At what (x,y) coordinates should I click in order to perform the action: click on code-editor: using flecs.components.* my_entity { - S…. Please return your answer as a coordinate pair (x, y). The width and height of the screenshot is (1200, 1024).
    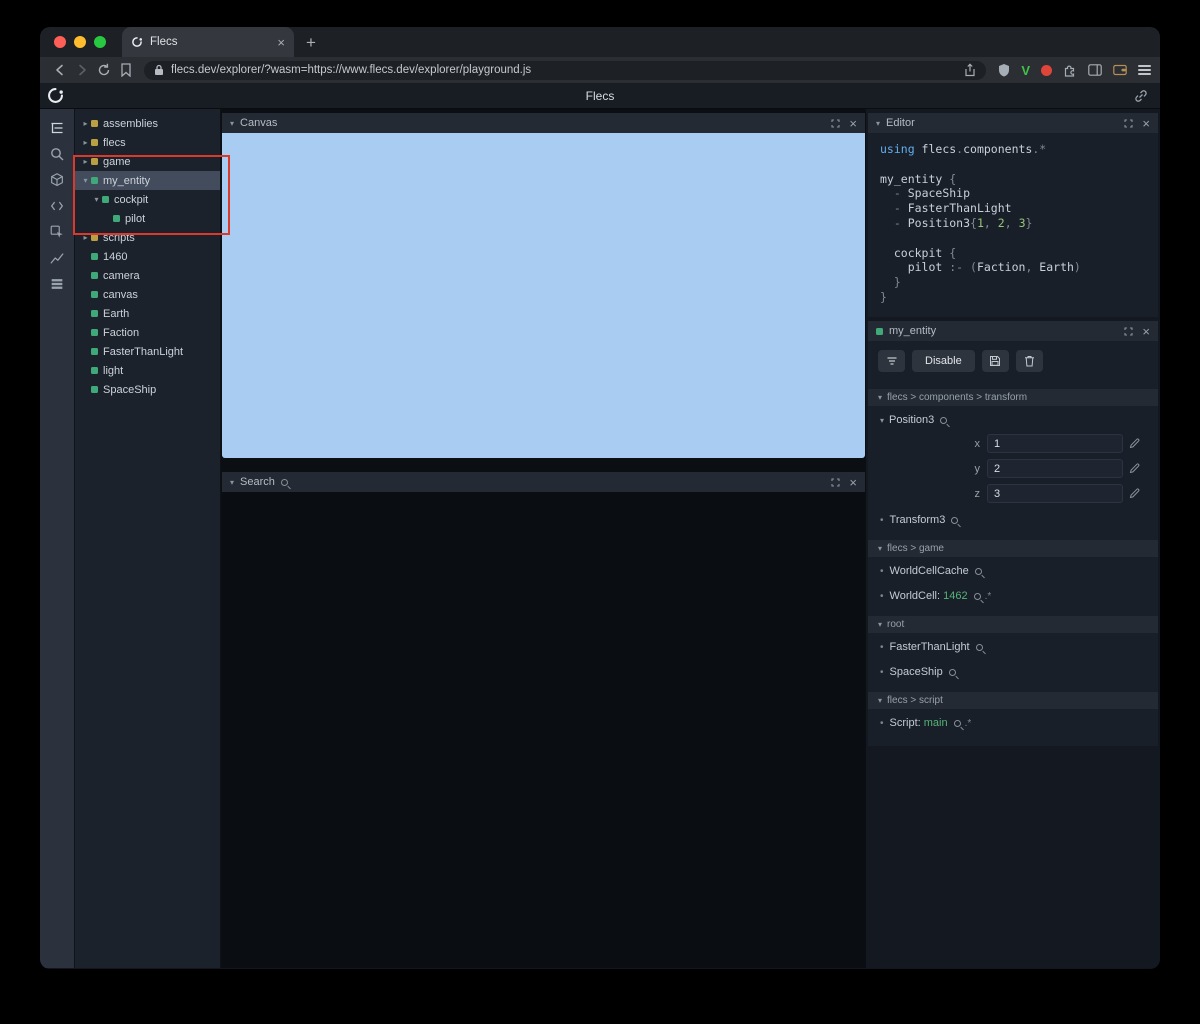
    Looking at the image, I should click on (1013, 225).